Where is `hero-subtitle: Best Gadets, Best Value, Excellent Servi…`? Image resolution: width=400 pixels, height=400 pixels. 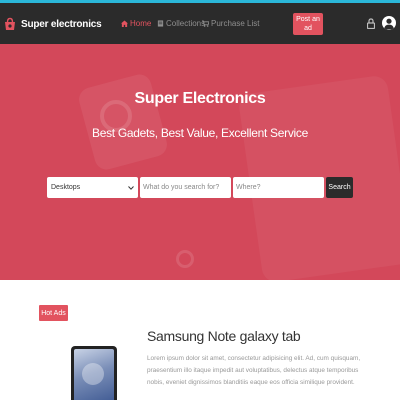 hero-subtitle: Best Gadets, Best Value, Excellent Servi… is located at coordinates (200, 133).